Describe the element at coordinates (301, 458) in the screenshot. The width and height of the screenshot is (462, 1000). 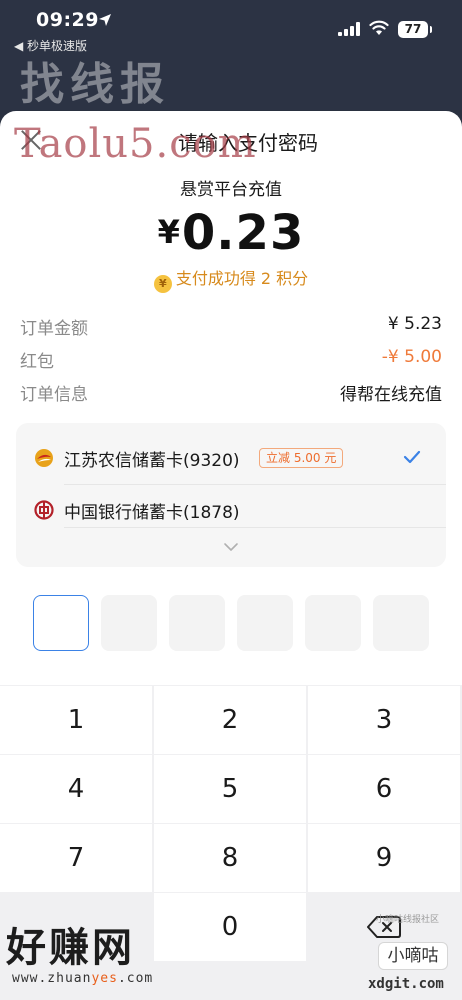
I see `discount-badge: 立减 5.00 元` at that location.